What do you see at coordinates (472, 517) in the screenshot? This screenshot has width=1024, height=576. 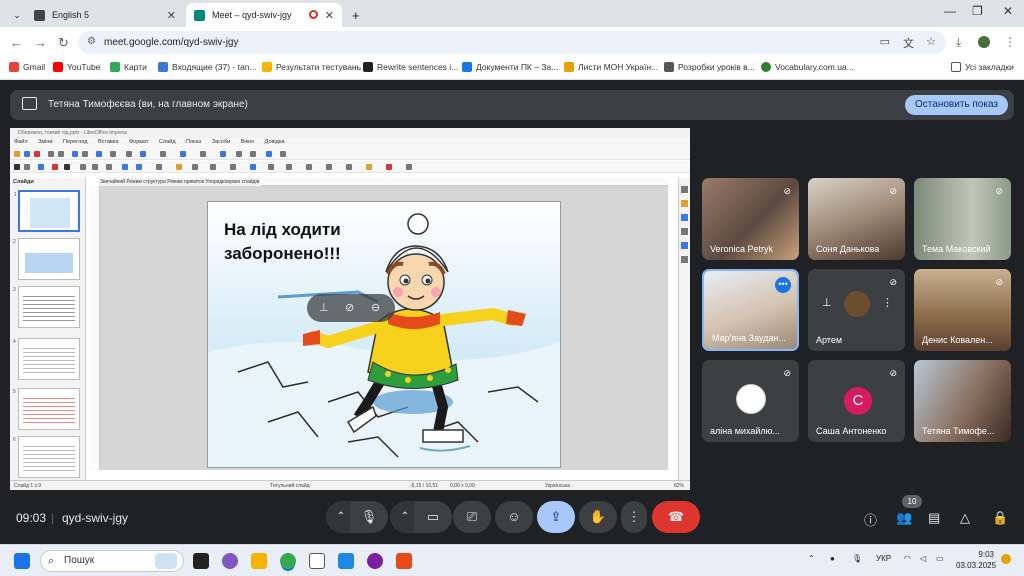 I see `captions-button: ⎚` at bounding box center [472, 517].